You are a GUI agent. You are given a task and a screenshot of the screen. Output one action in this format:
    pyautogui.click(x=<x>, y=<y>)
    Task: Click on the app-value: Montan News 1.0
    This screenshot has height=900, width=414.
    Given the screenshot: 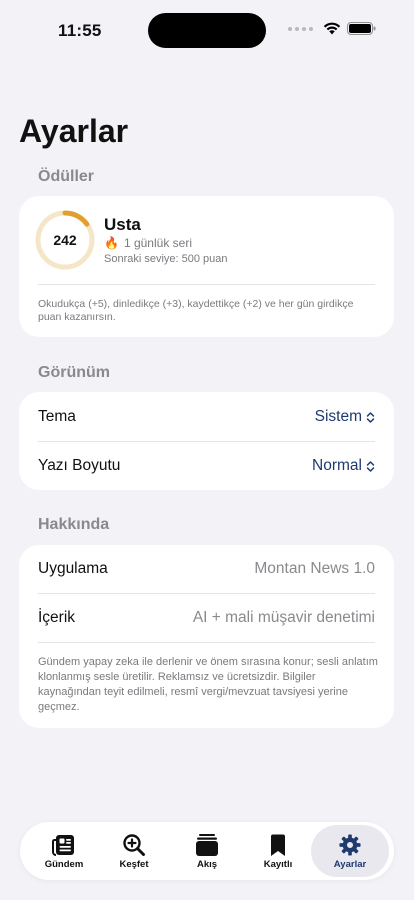 What is the action you would take?
    pyautogui.click(x=314, y=568)
    